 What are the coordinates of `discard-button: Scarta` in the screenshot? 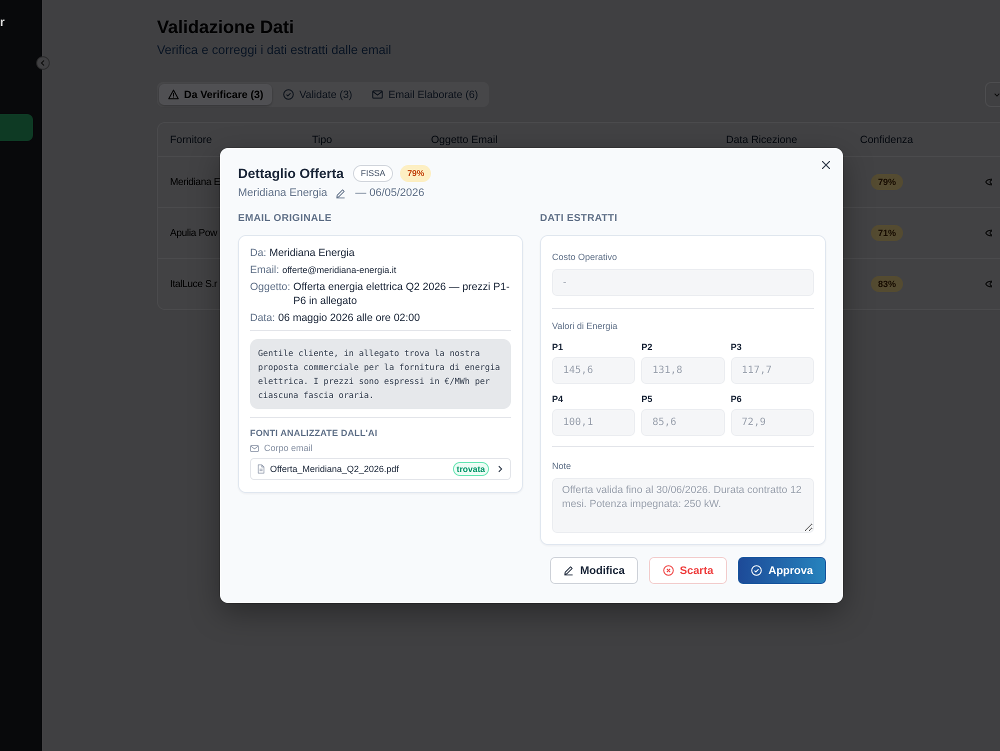 It's located at (688, 570).